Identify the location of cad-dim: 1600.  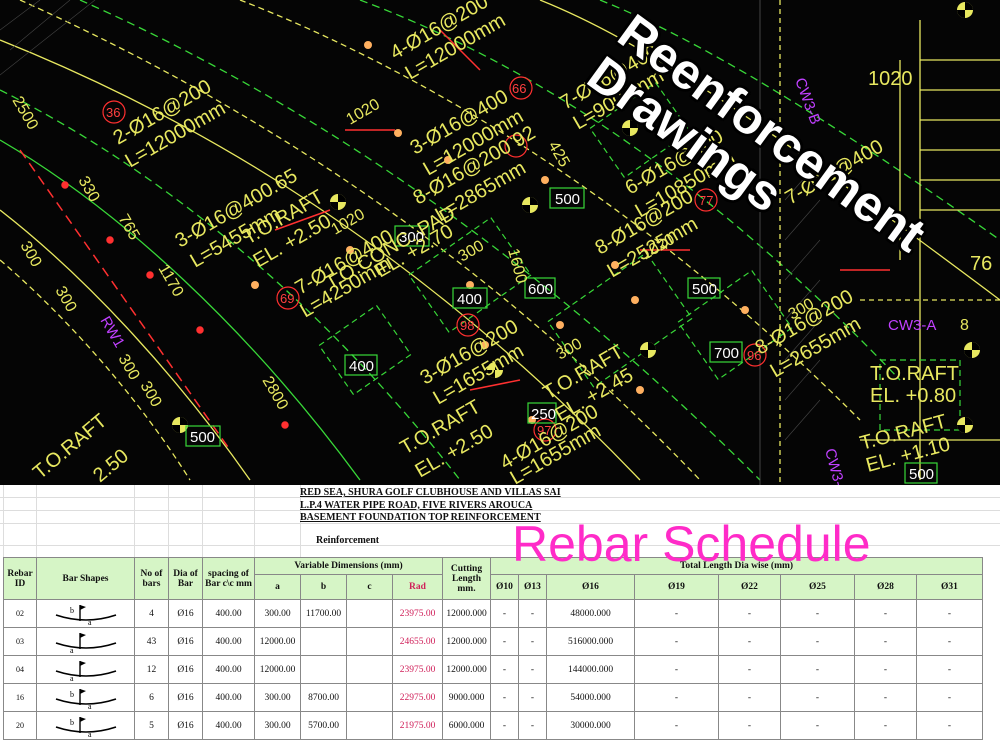
(517, 266).